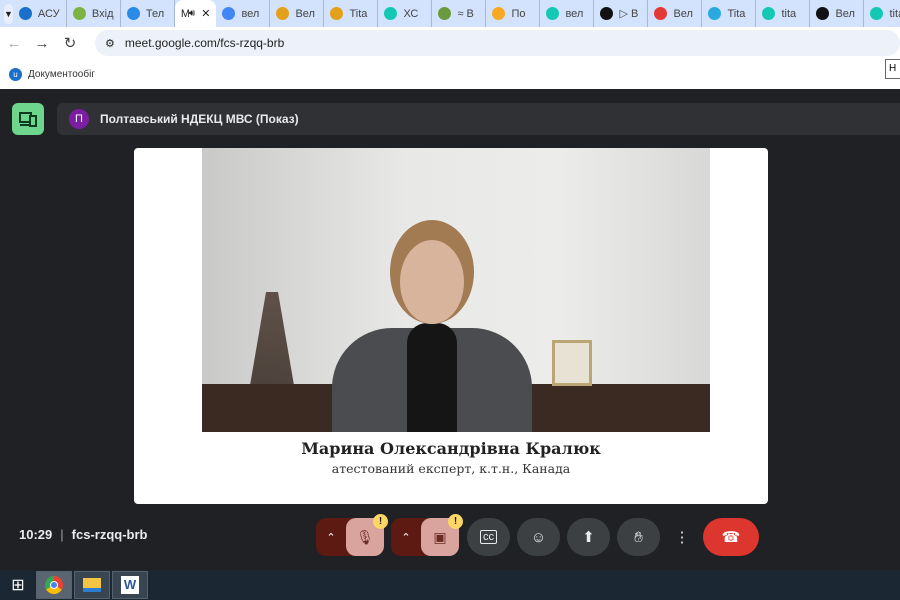 This screenshot has width=900, height=600. I want to click on browser-toolbar: ← → ↻ ⚙ meet.google.com/fcs-rzqq-brb, so click(450, 43).